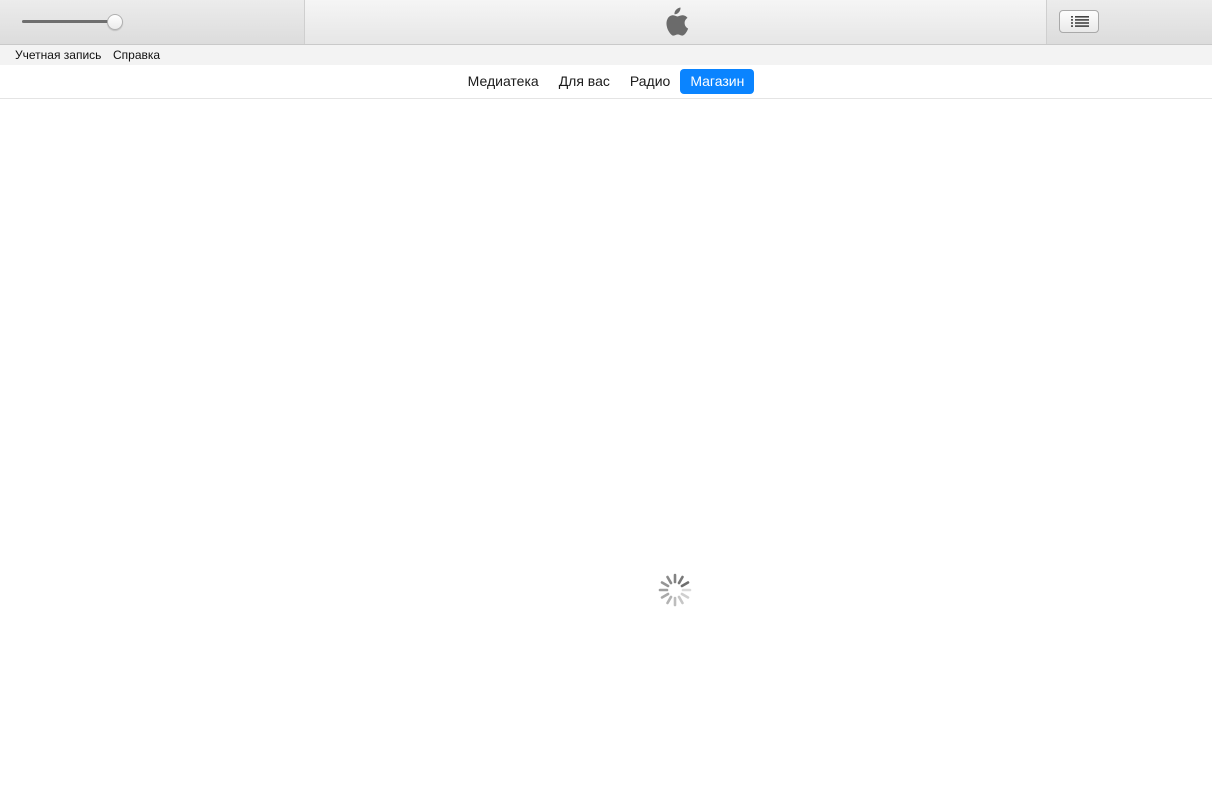 The height and width of the screenshot is (811, 1212). What do you see at coordinates (136, 55) in the screenshot?
I see `menu-item-help: Справка` at bounding box center [136, 55].